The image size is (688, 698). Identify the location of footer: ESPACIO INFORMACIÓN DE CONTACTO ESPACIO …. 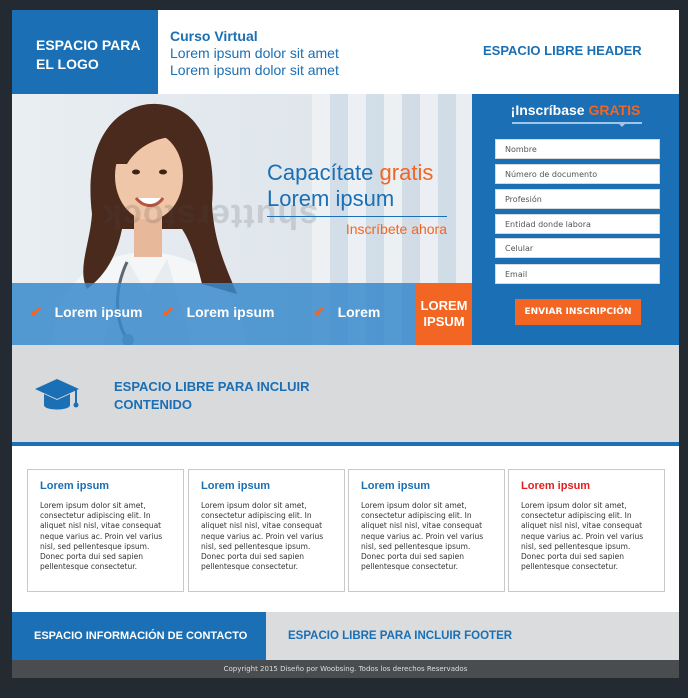
(345, 636).